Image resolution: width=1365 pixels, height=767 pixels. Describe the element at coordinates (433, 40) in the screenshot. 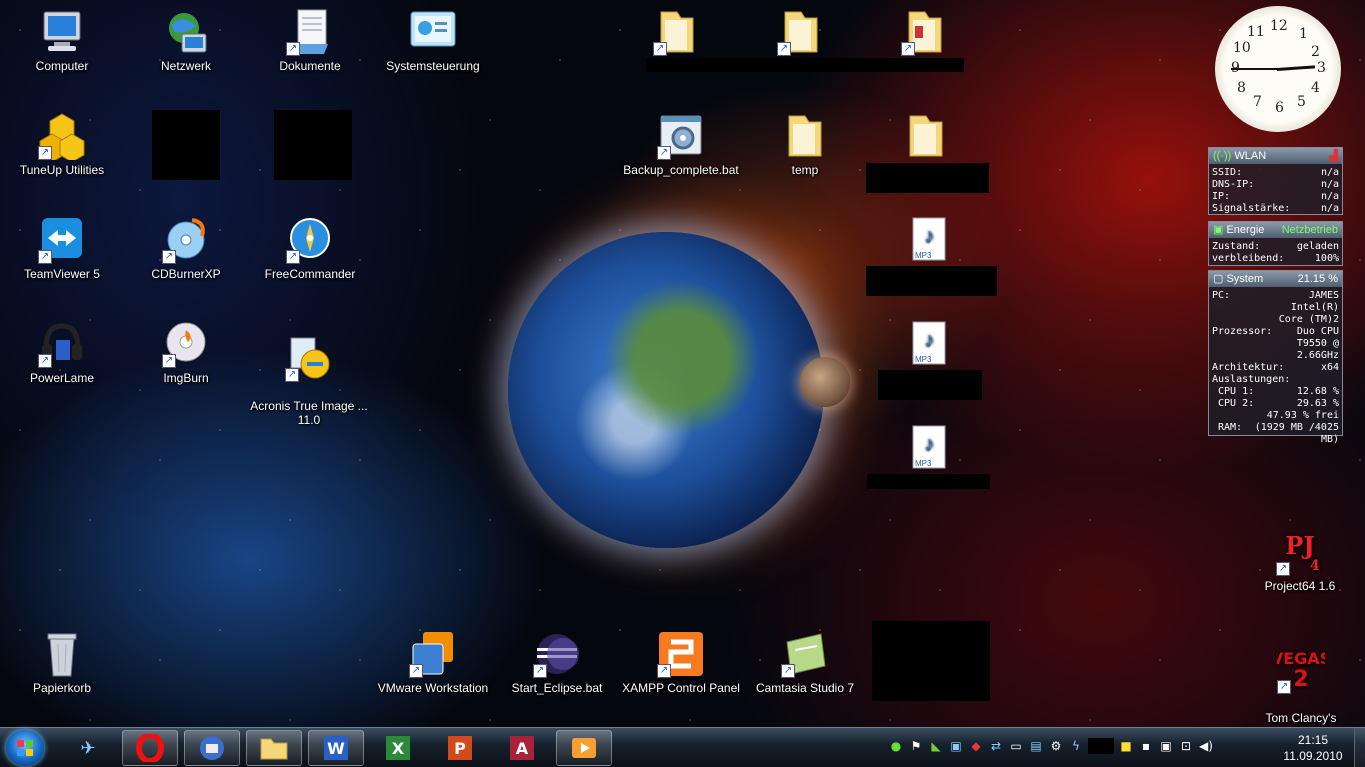

I see `desktop-icon-systemsteuerung: Systemsteuerung` at that location.